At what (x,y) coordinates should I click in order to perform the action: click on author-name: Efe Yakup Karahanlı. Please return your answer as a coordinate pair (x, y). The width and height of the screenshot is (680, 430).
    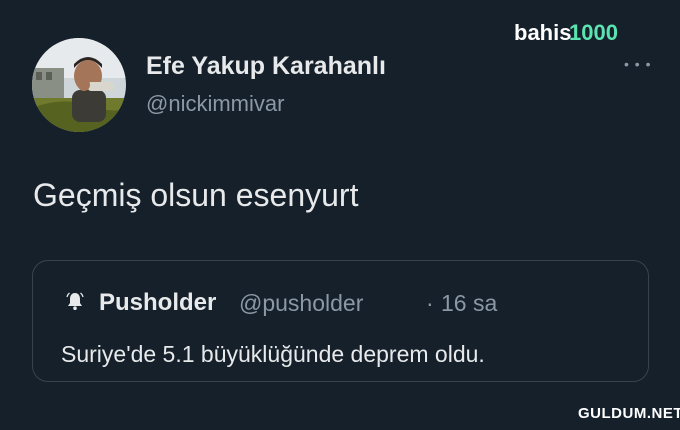
    Looking at the image, I should click on (266, 66).